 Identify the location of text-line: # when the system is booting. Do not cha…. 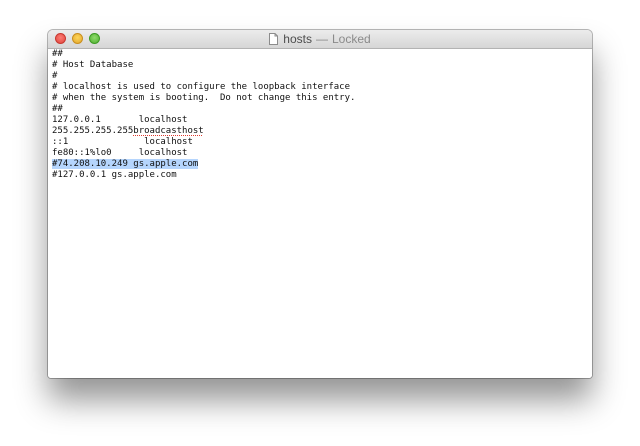
(204, 98).